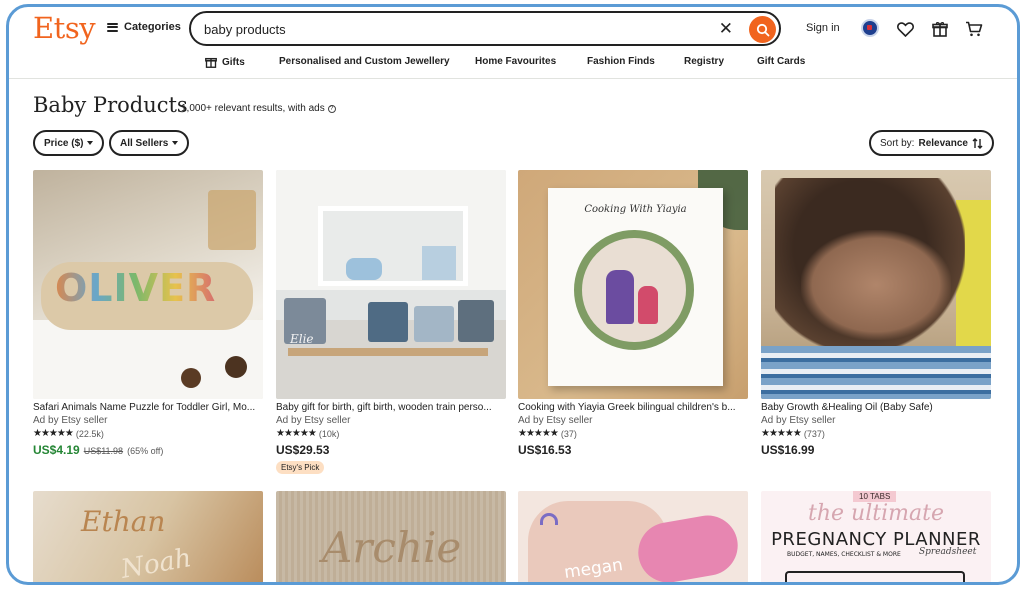 This screenshot has width=1026, height=589. Describe the element at coordinates (788, 450) in the screenshot. I see `price: US$16.99` at that location.